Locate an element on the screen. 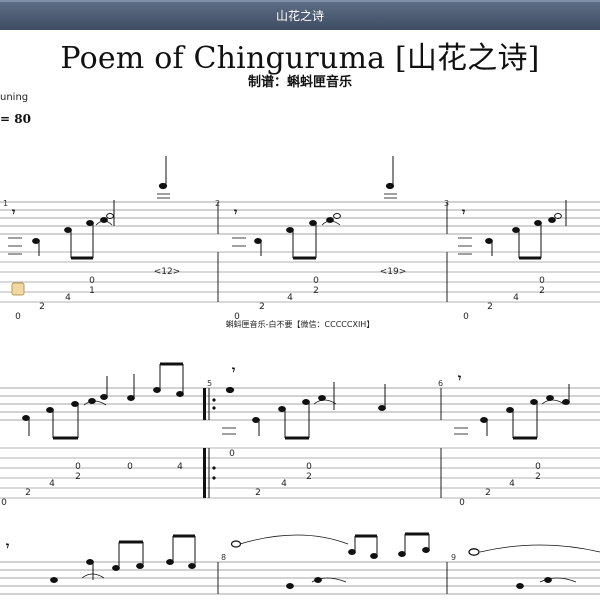 The height and width of the screenshot is (600, 600). score-credit: 制谱：蝌蚪匣音乐 is located at coordinates (299, 82).